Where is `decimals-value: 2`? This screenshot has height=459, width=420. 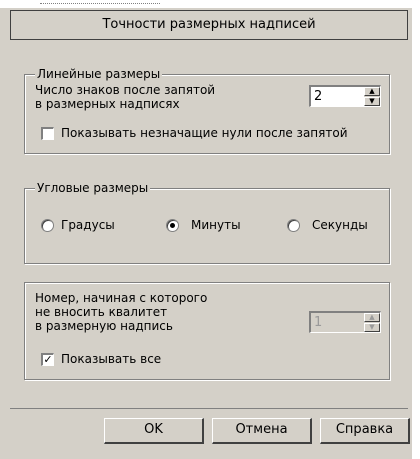
decimals-value: 2 is located at coordinates (318, 96).